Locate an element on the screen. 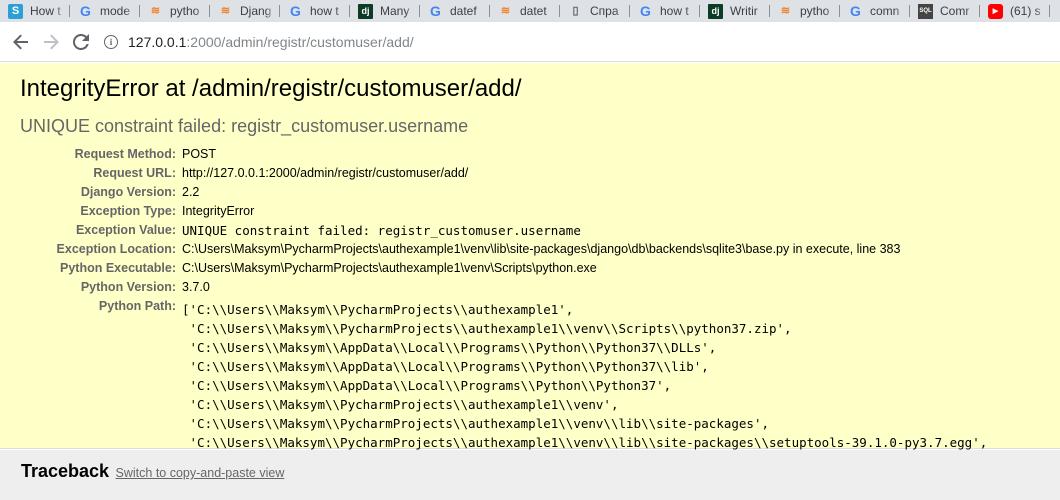  browser-tab: dj Writir is located at coordinates (735, 11).